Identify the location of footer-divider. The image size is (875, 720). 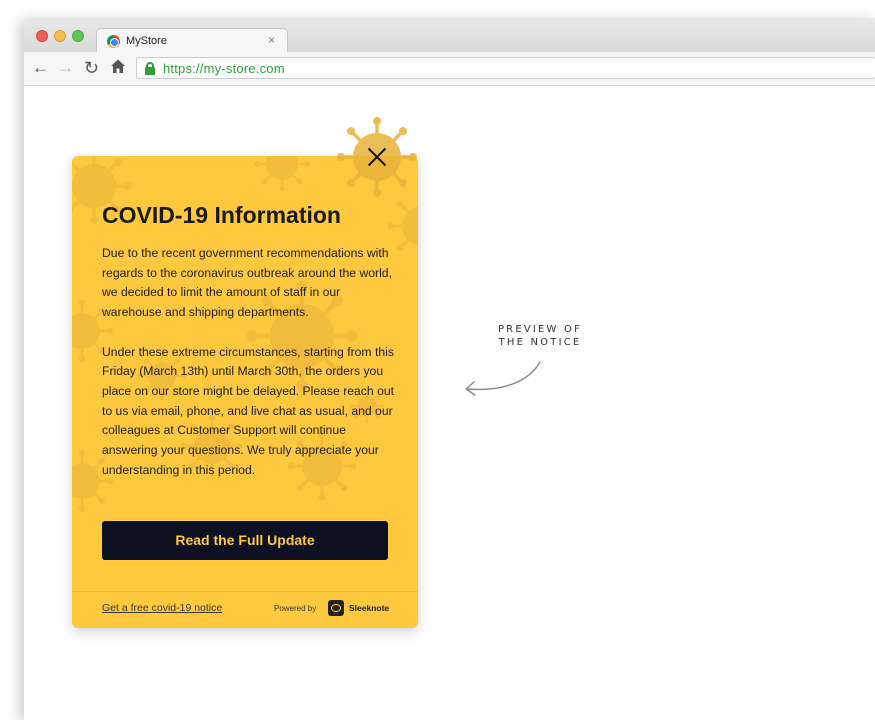
(245, 591).